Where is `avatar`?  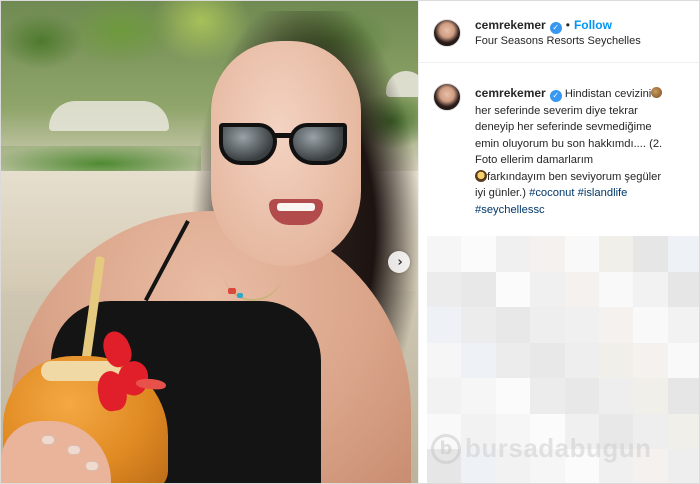 avatar is located at coordinates (447, 33).